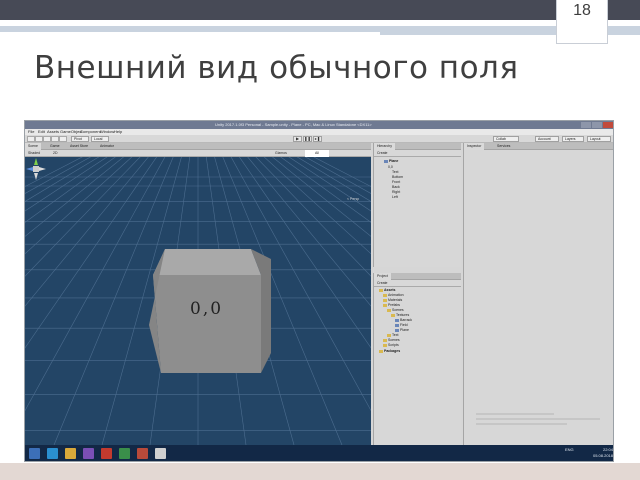 The image size is (640, 480). Describe the element at coordinates (160, 453) in the screenshot. I see `unity-icon` at that location.